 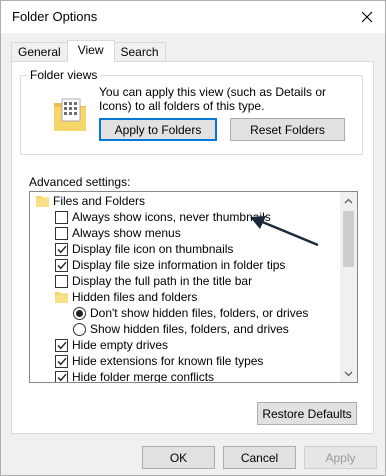 What do you see at coordinates (348, 287) in the screenshot?
I see `vertical-scrollbar` at bounding box center [348, 287].